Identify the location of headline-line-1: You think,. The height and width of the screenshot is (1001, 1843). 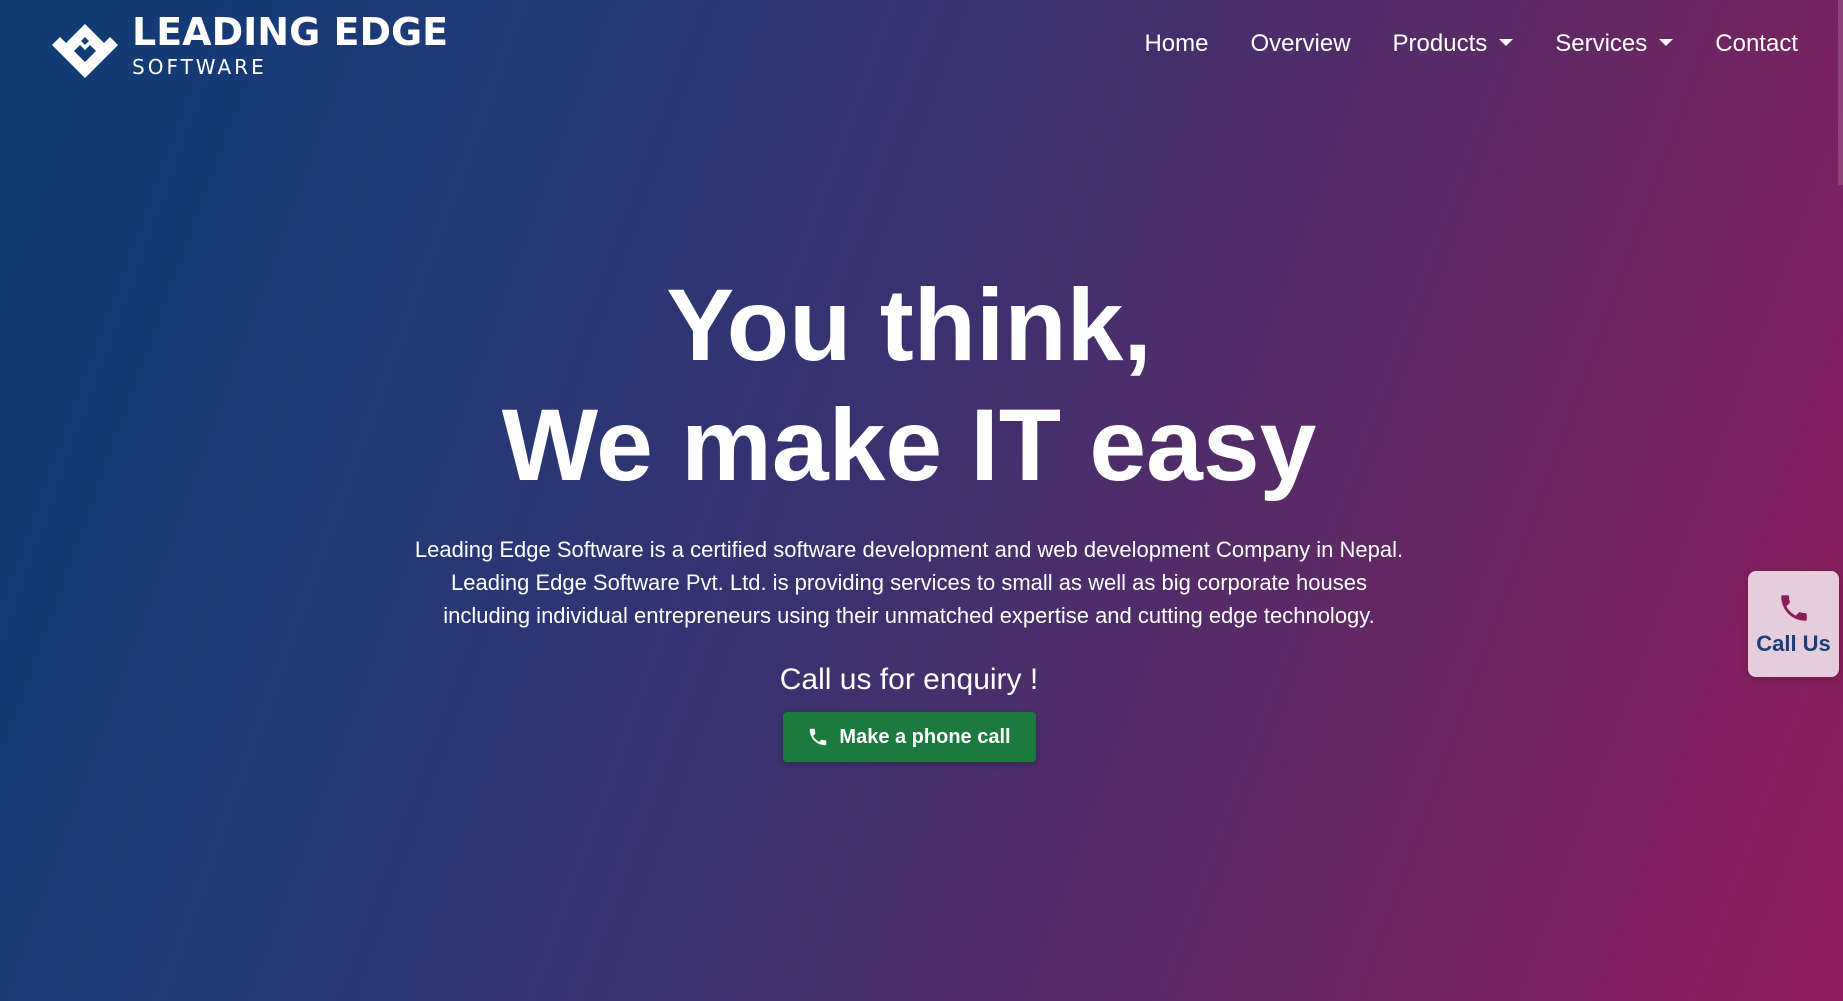
(909, 325).